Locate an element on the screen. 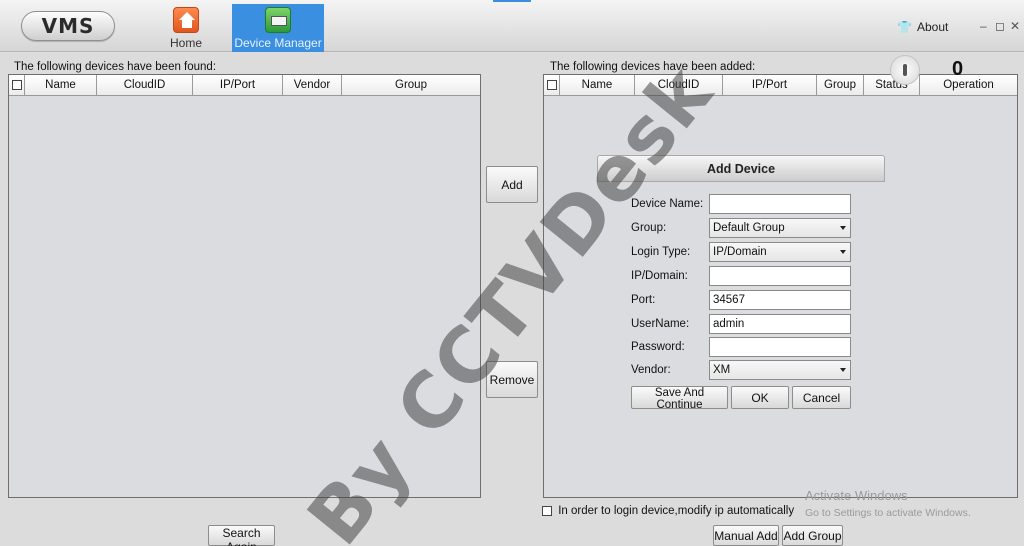 The height and width of the screenshot is (546, 1024). about-label: About is located at coordinates (933, 27).